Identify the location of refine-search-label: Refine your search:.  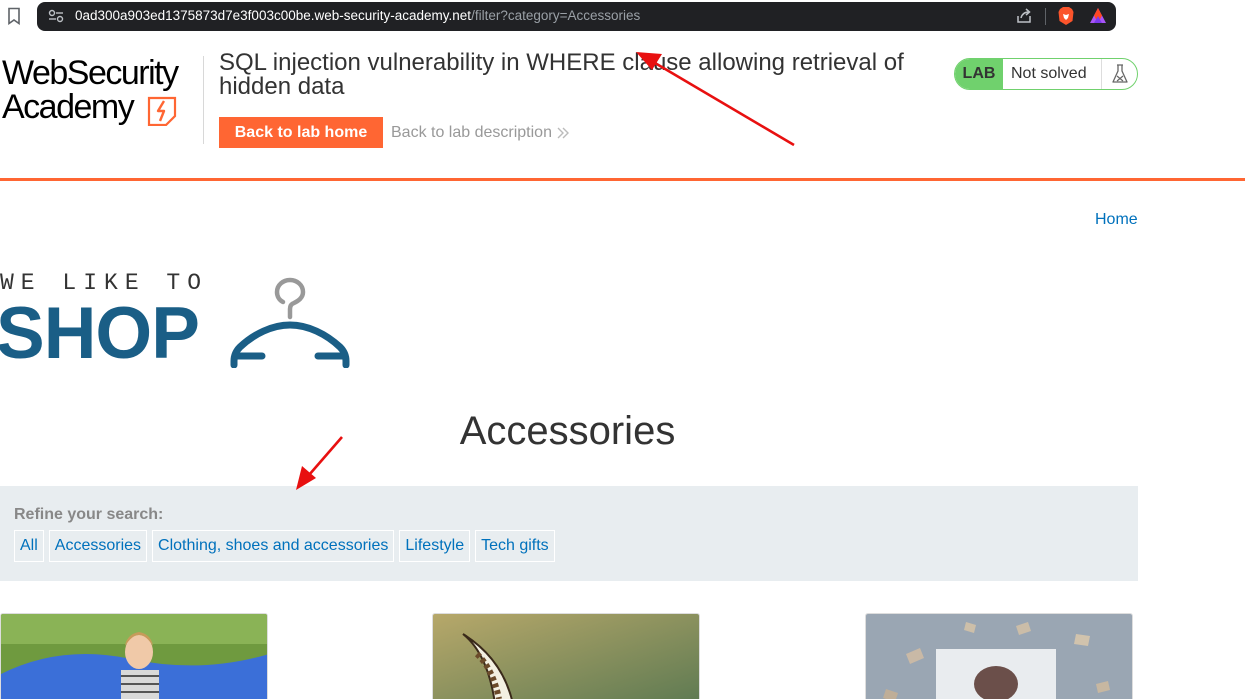
(89, 514).